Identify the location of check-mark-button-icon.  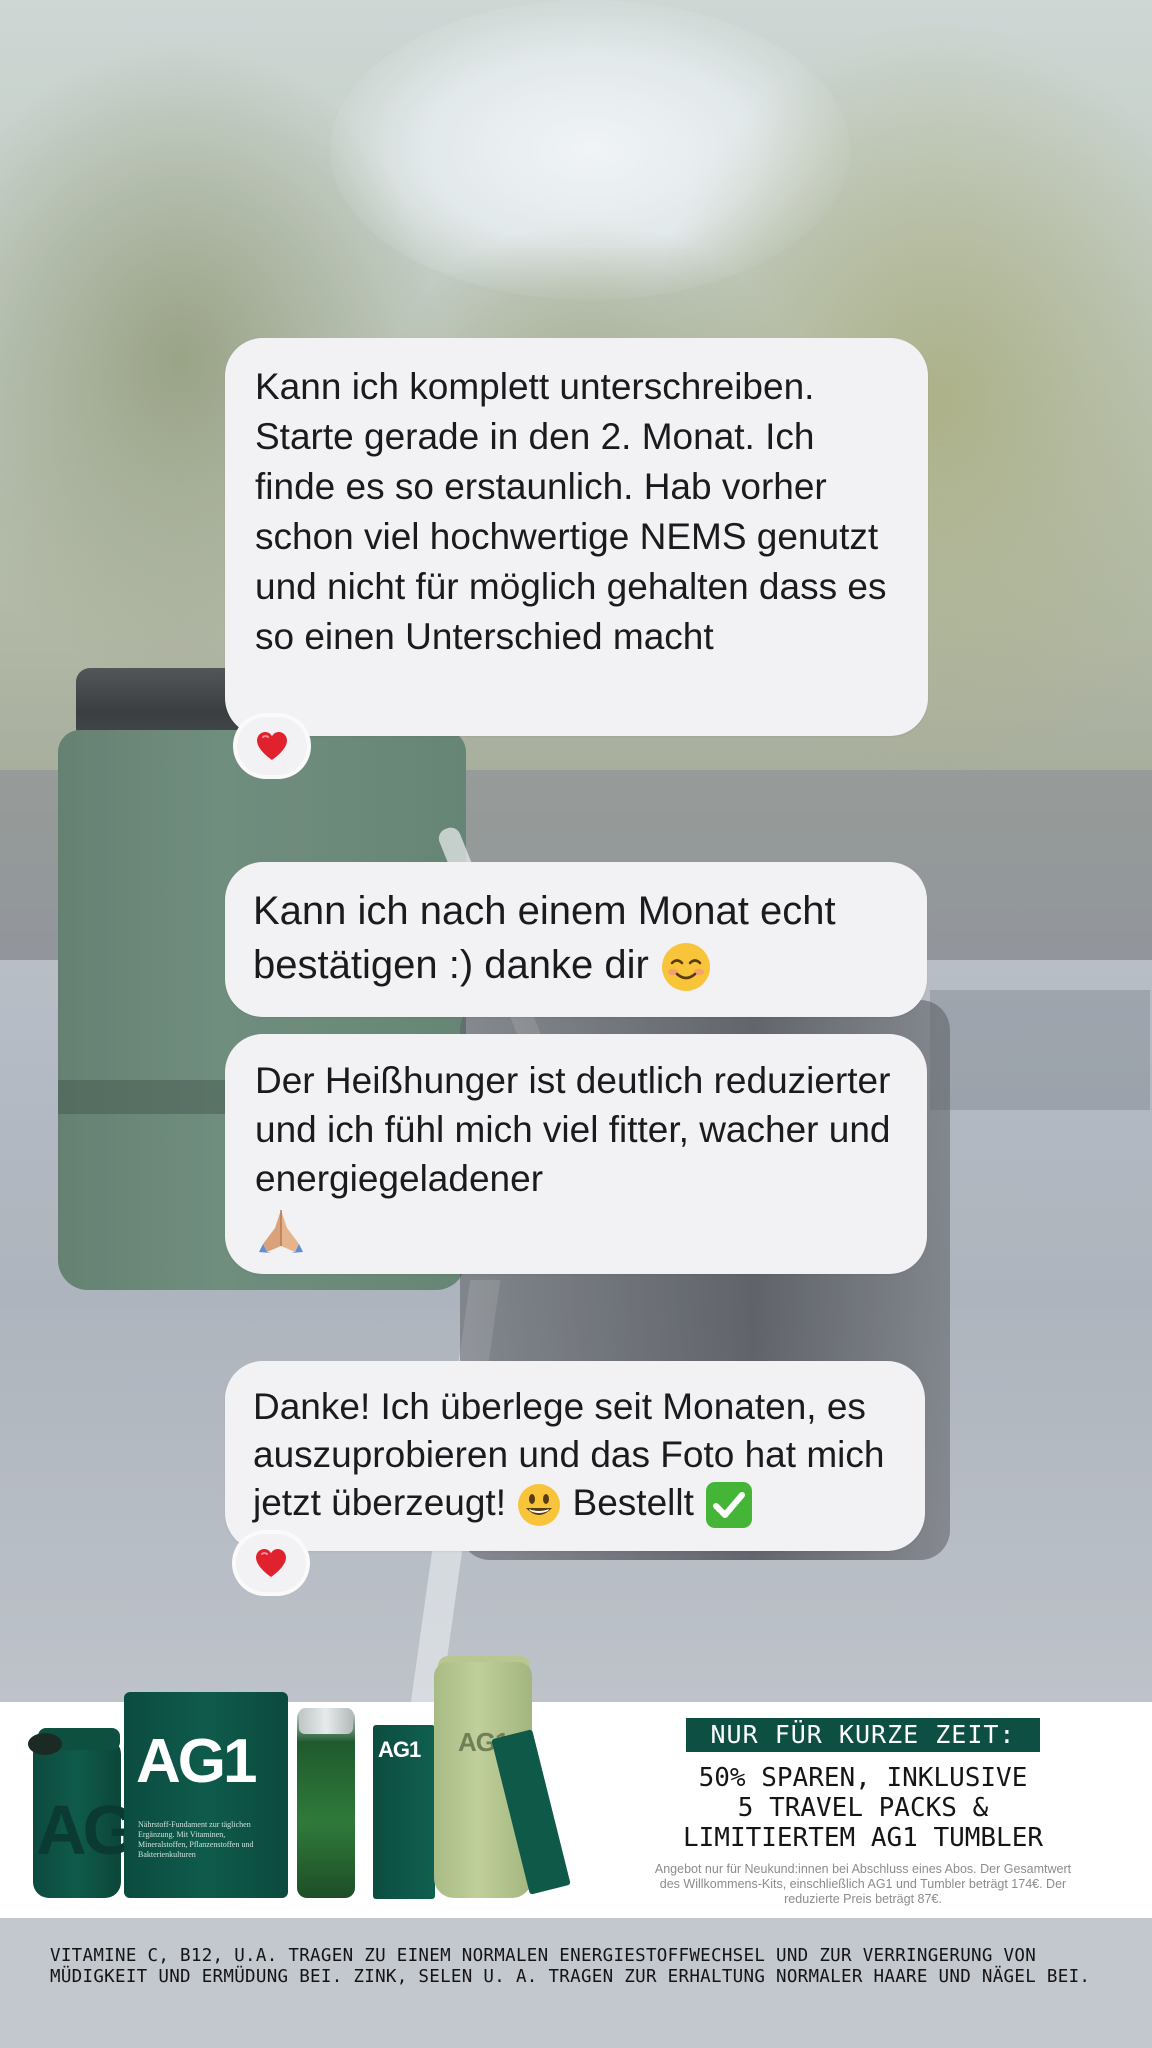
(729, 1505).